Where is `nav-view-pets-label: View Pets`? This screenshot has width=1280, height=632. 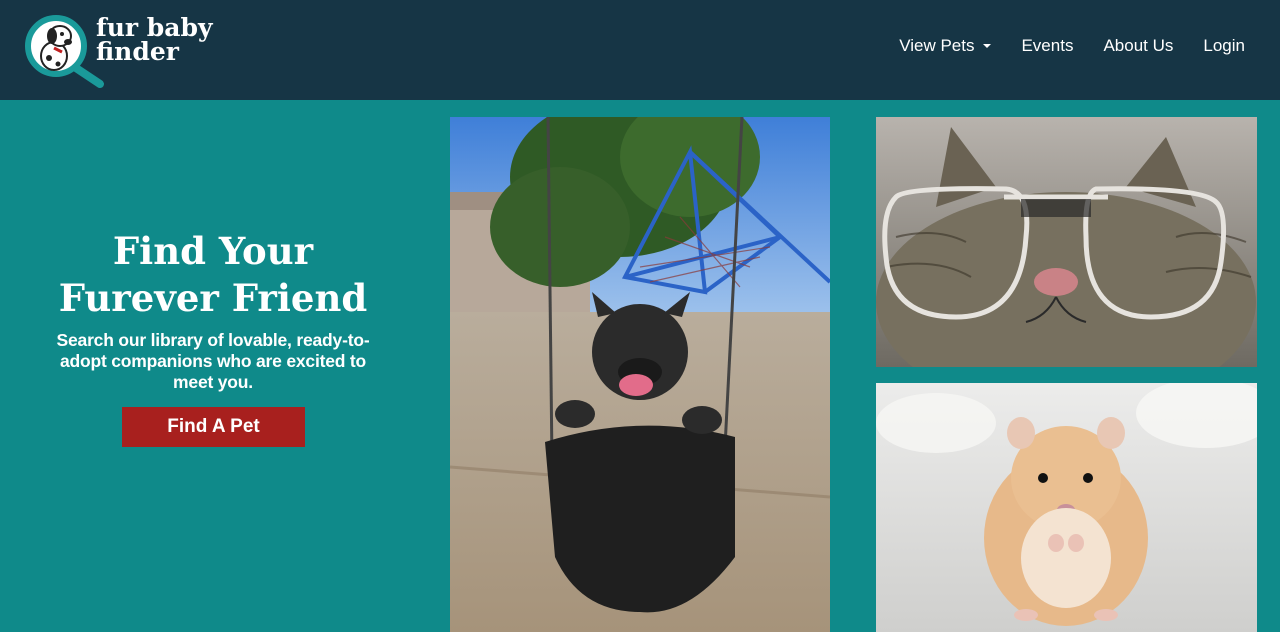
nav-view-pets-label: View Pets is located at coordinates (937, 45).